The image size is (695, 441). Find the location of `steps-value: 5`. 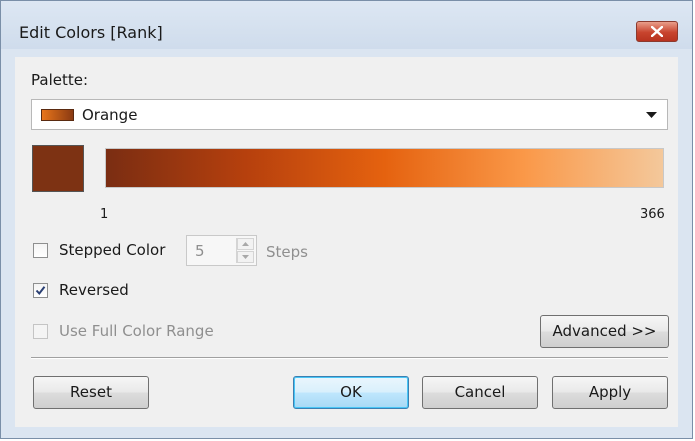

steps-value: 5 is located at coordinates (200, 251).